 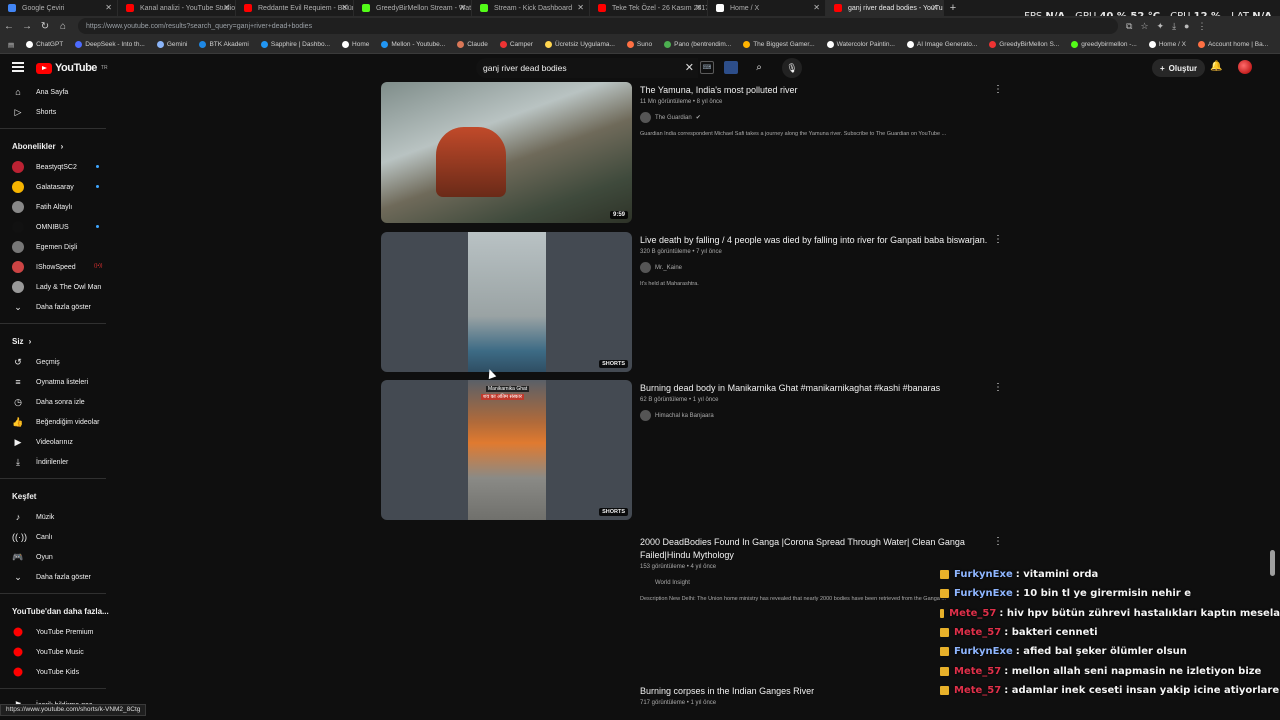 I want to click on sidebar-item: ≡ Oynatma listeleri, so click(x=59, y=382).